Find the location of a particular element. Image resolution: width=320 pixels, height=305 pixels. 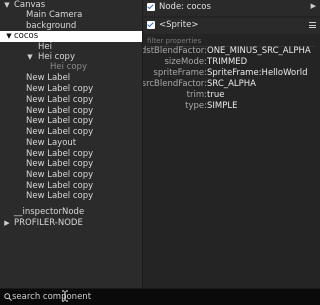

property-value: SRC_ALPHA is located at coordinates (231, 84).